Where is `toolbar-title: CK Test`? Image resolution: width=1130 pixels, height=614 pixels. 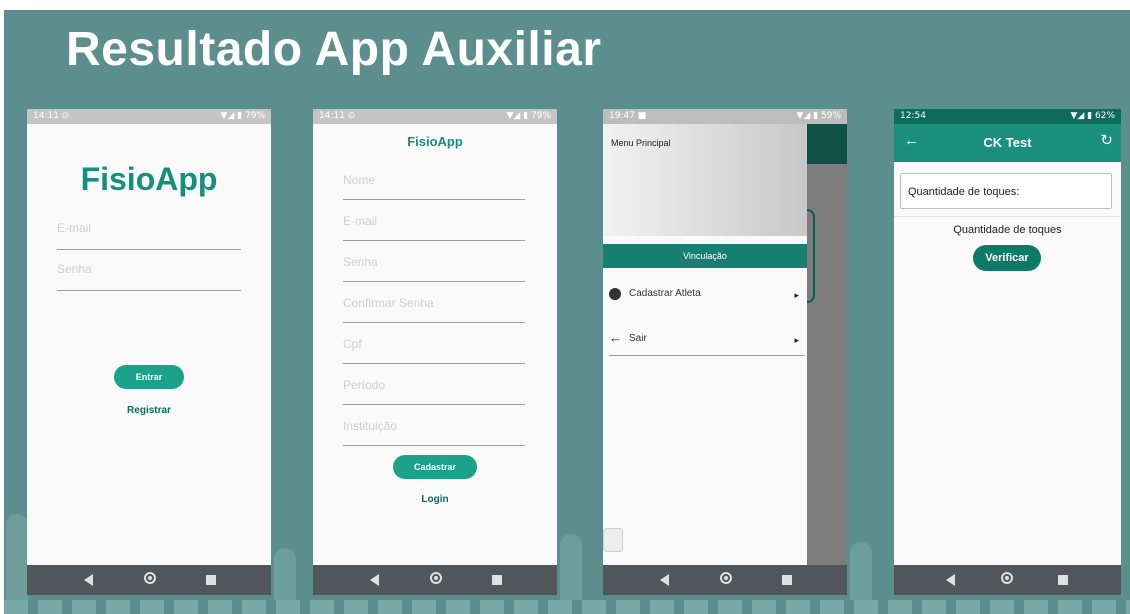 toolbar-title: CK Test is located at coordinates (1007, 142).